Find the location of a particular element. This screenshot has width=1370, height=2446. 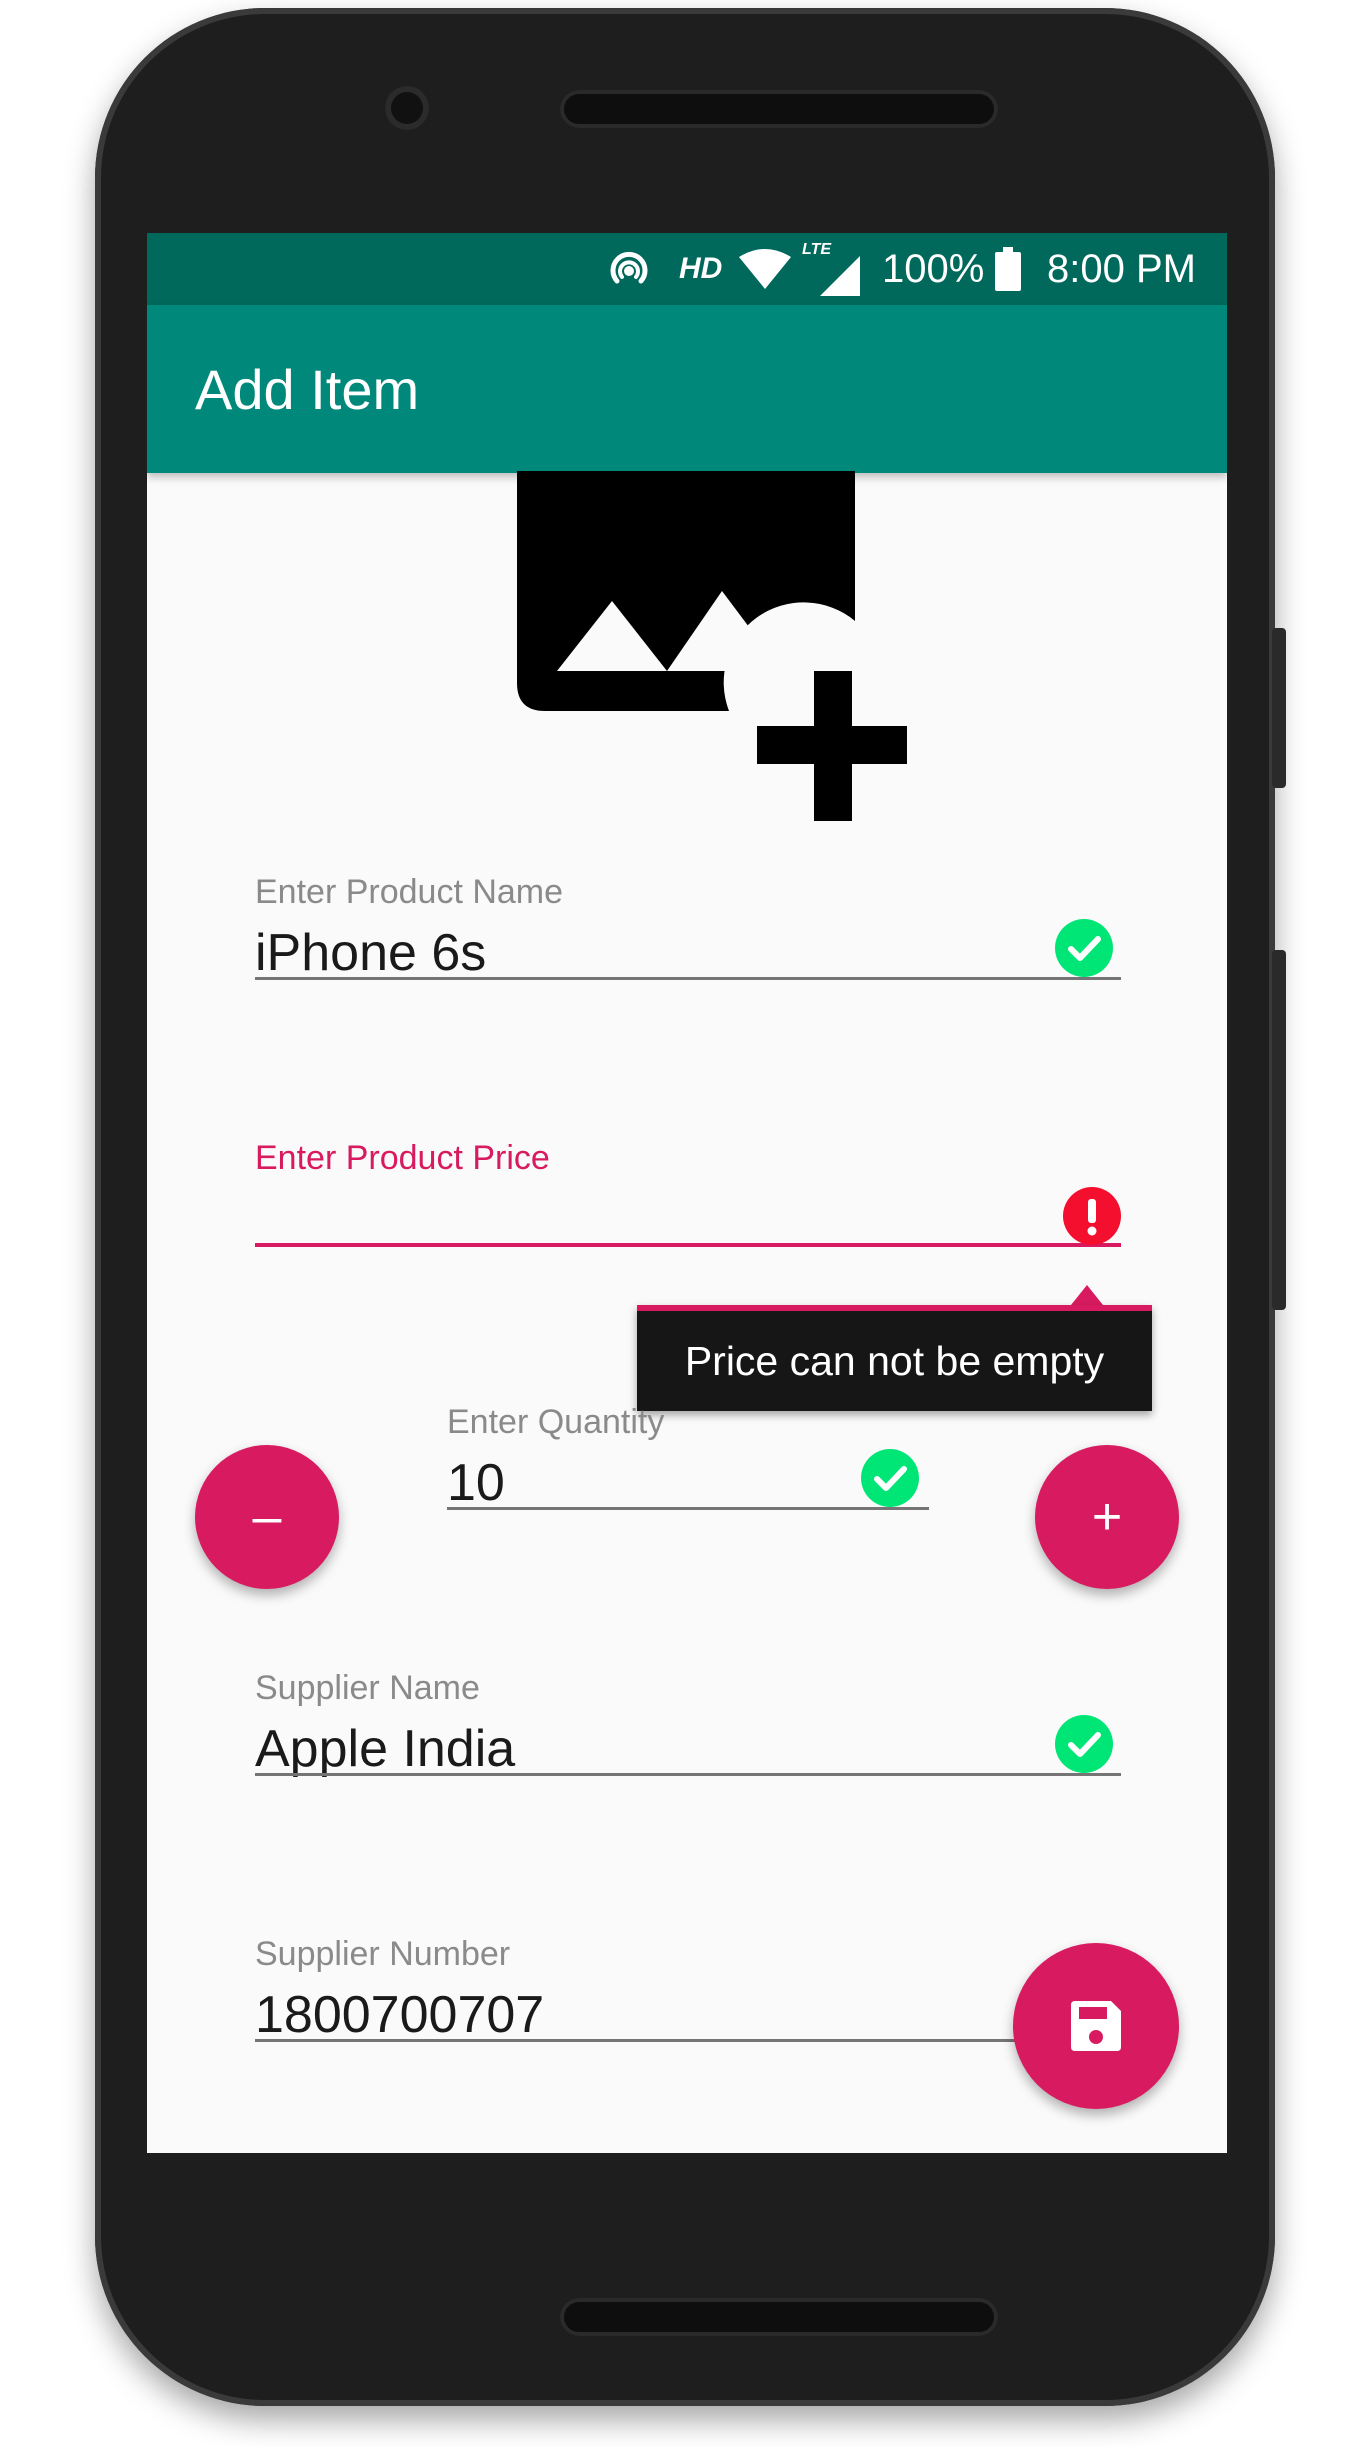

product-name-input is located at coordinates (645, 953).